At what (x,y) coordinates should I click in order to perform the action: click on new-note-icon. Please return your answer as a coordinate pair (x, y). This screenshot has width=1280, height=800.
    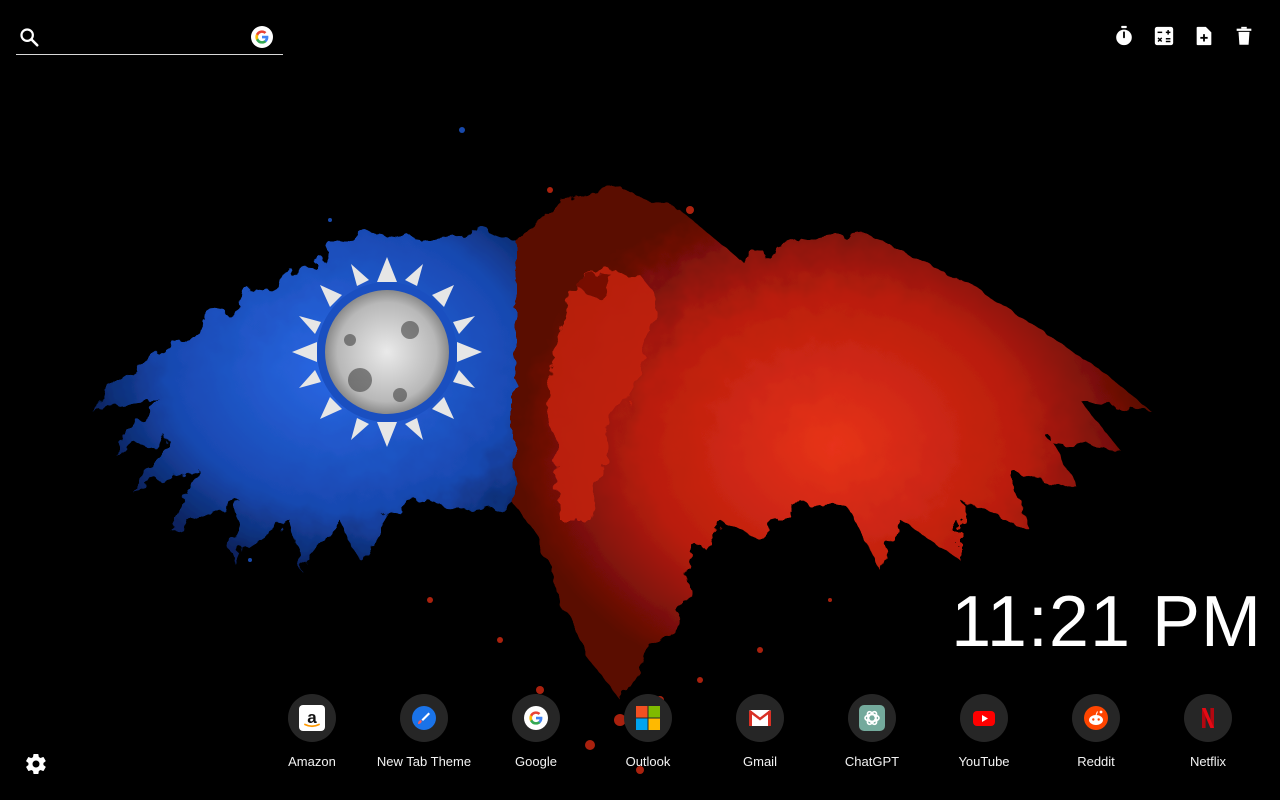
    Looking at the image, I should click on (1204, 36).